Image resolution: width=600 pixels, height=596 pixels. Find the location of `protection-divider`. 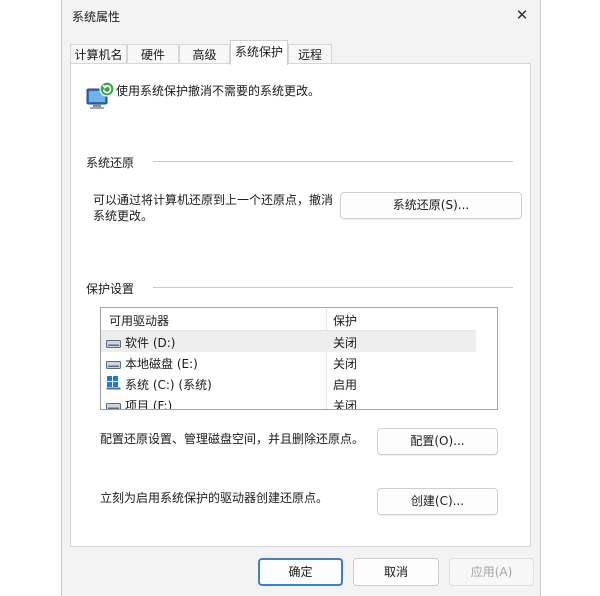

protection-divider is located at coordinates (333, 287).